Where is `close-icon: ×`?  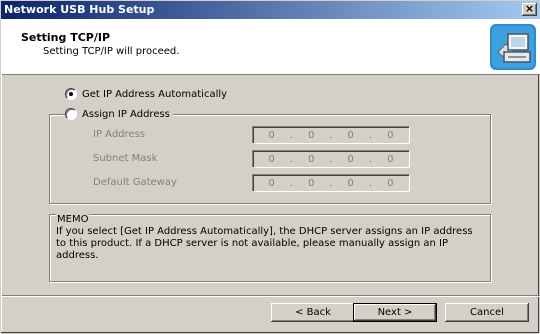 close-icon: × is located at coordinates (529, 9).